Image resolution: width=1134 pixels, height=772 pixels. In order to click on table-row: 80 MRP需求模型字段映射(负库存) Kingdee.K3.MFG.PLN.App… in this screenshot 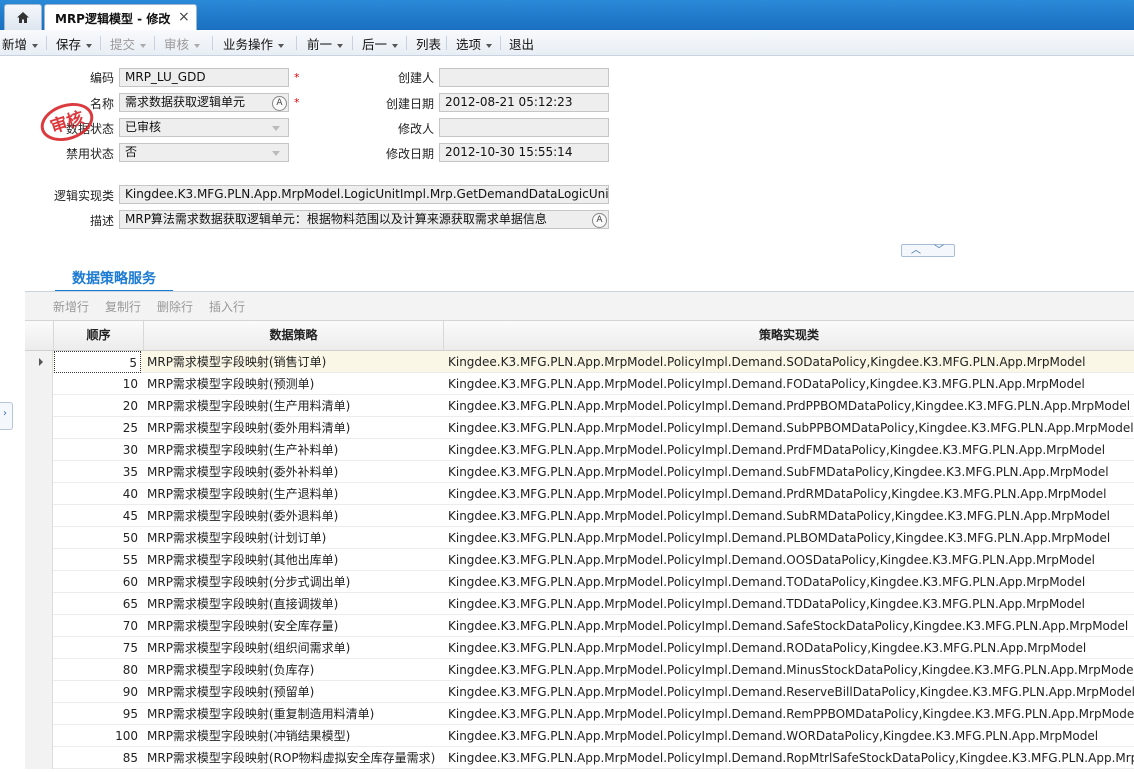, I will do `click(579, 670)`.